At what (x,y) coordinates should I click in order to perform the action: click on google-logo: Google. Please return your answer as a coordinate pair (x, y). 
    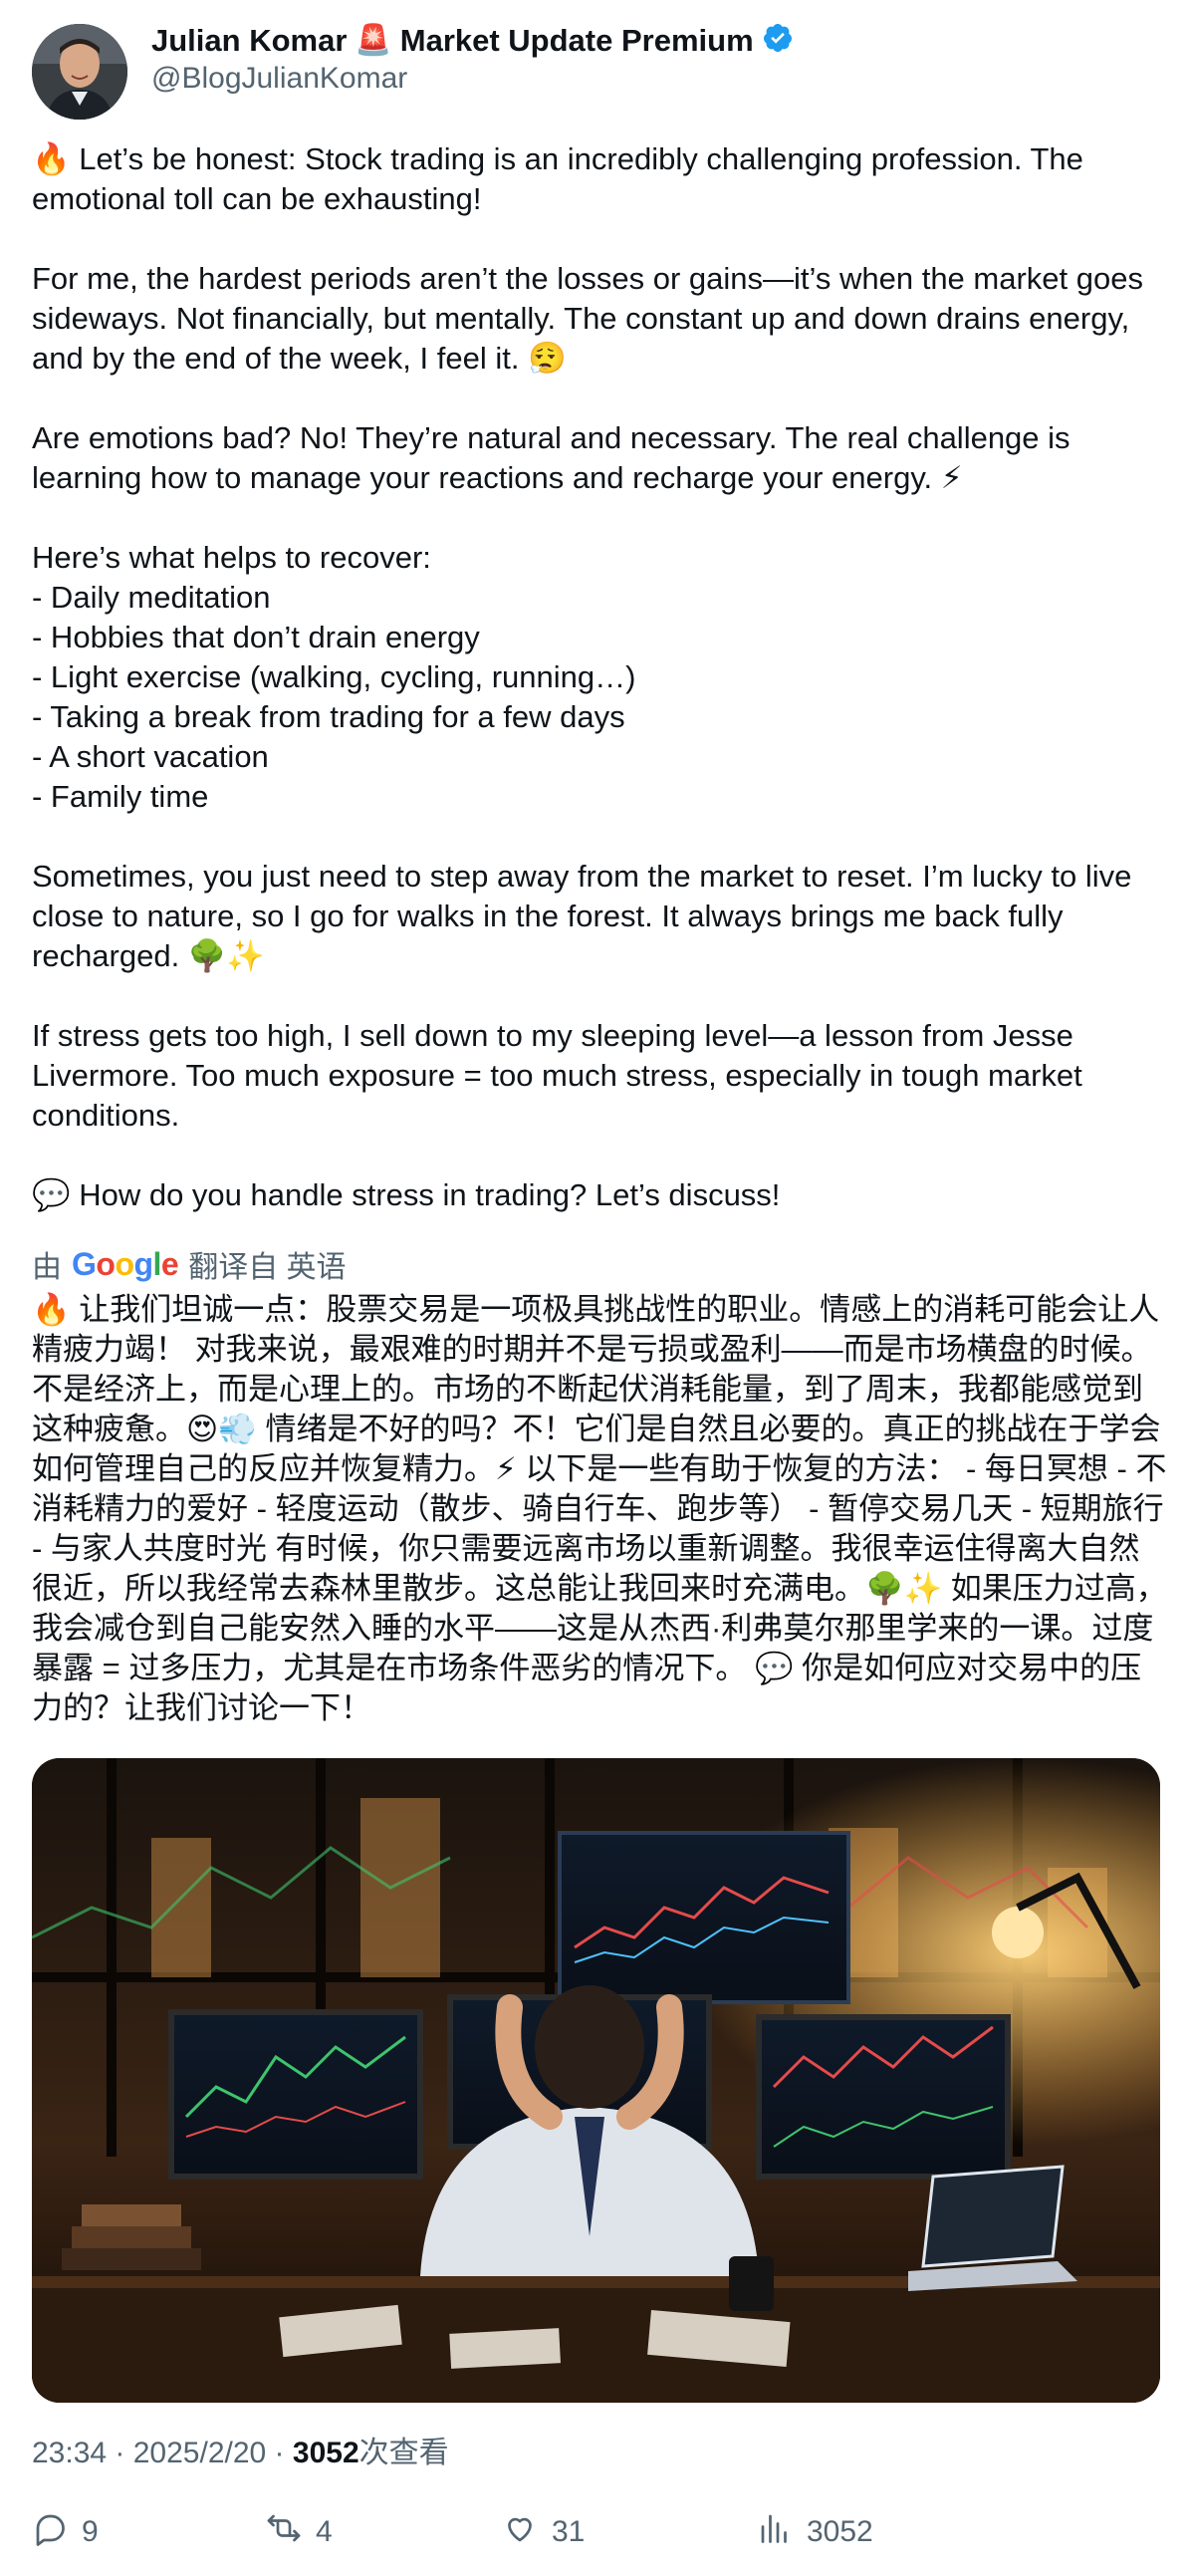
    Looking at the image, I should click on (125, 1263).